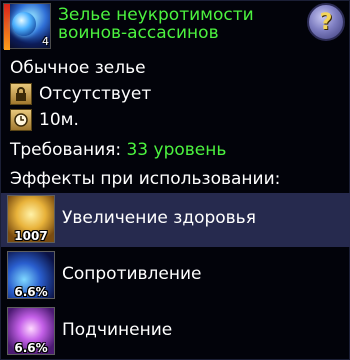 The height and width of the screenshot is (360, 350). What do you see at coordinates (31, 275) in the screenshot?
I see `resistance-icon: 6.6%` at bounding box center [31, 275].